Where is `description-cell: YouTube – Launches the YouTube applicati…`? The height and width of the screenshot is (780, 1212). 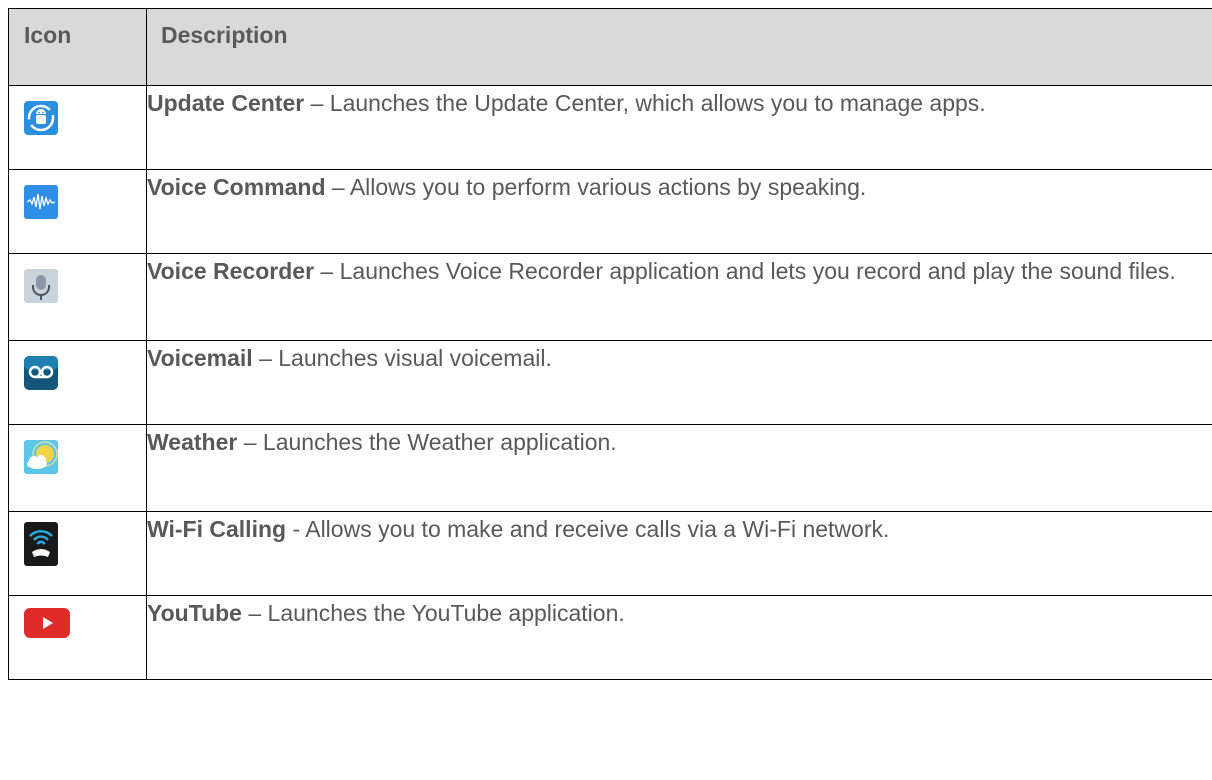
description-cell: YouTube – Launches the YouTube applicati… is located at coordinates (679, 637).